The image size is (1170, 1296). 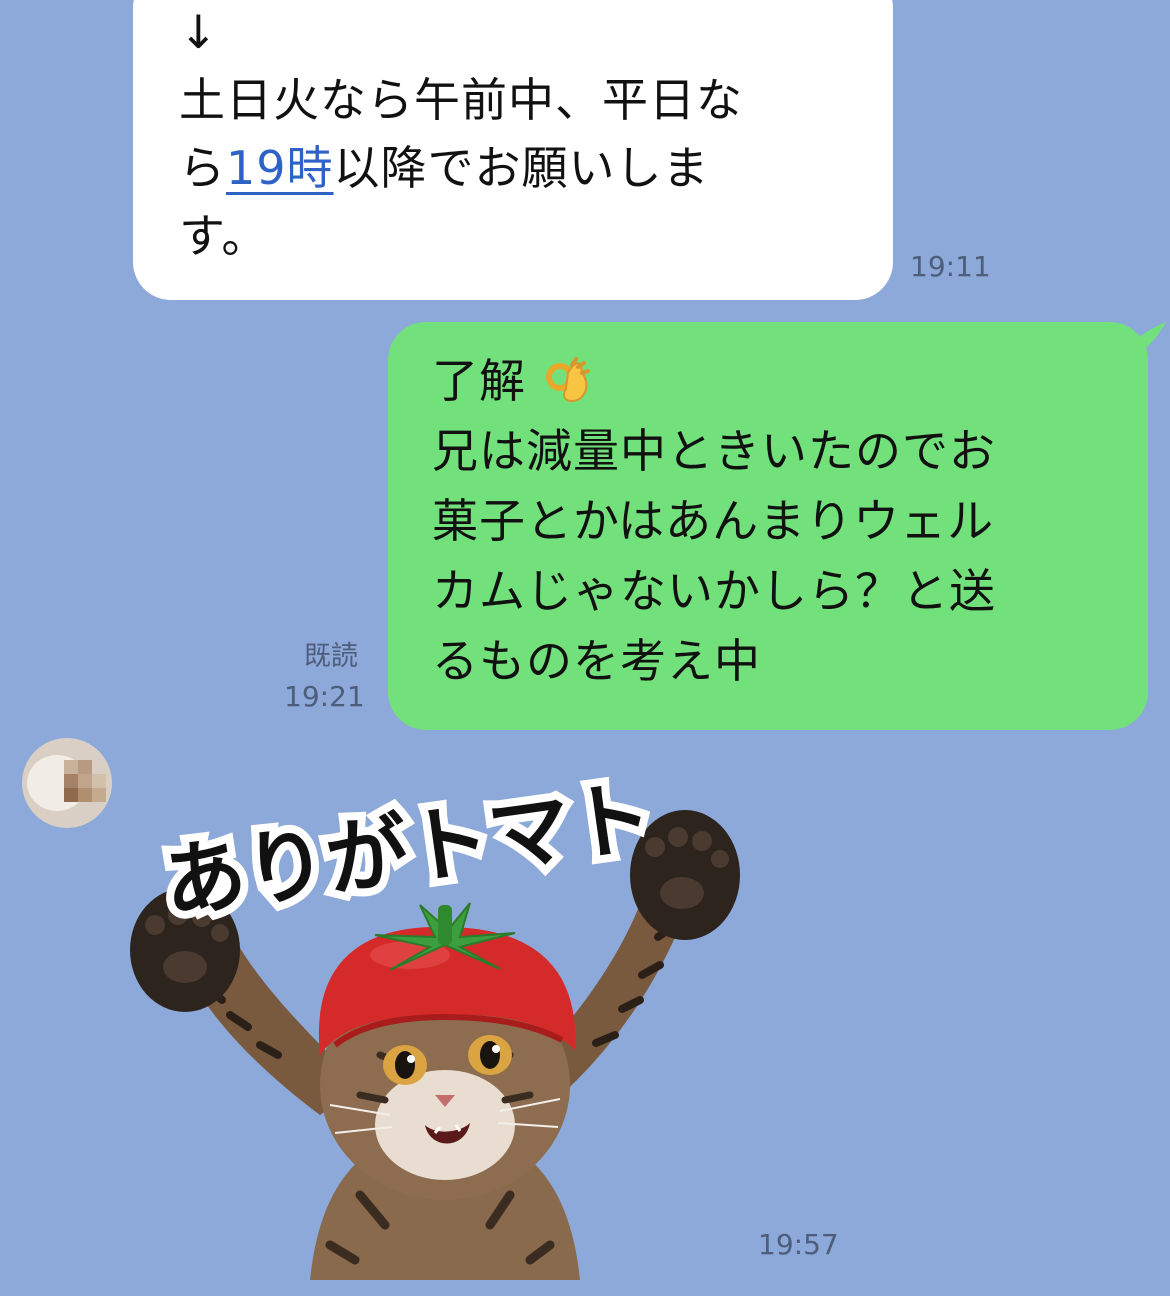 What do you see at coordinates (202, 168) in the screenshot?
I see `message-text: ら` at bounding box center [202, 168].